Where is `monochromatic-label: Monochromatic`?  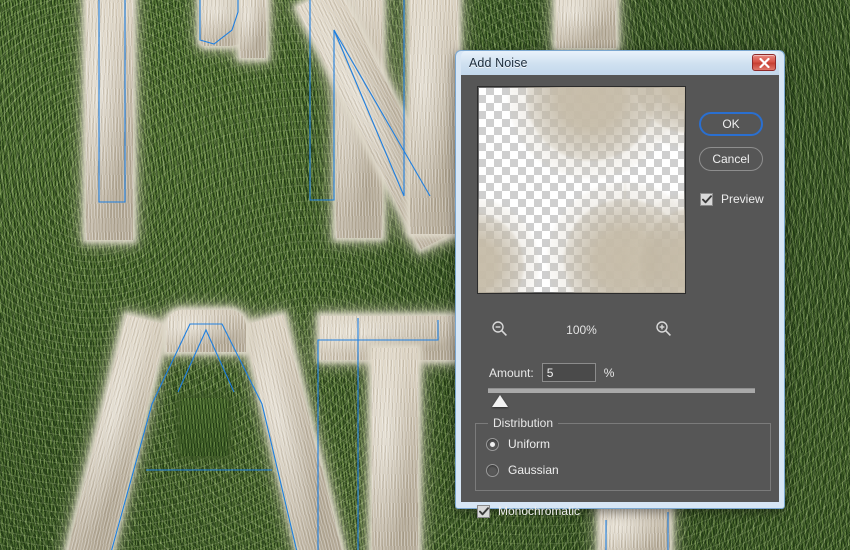 monochromatic-label: Monochromatic is located at coordinates (539, 511).